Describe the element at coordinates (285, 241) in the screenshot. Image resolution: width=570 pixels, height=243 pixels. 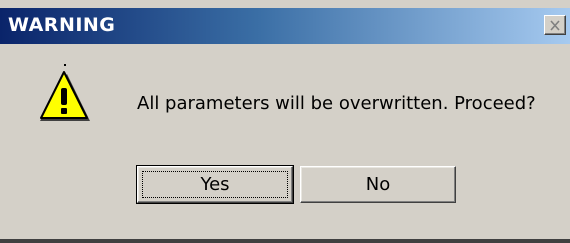
I see `dialog-bottom-border` at that location.